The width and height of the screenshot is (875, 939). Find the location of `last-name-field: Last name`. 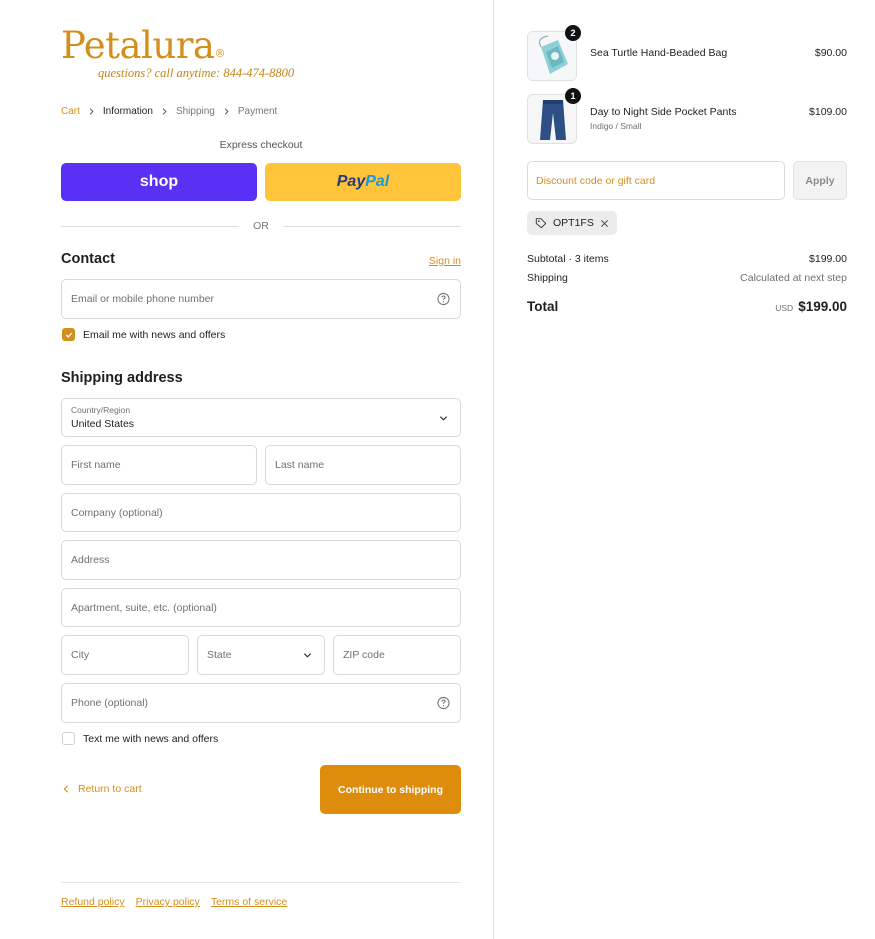

last-name-field: Last name is located at coordinates (363, 465).